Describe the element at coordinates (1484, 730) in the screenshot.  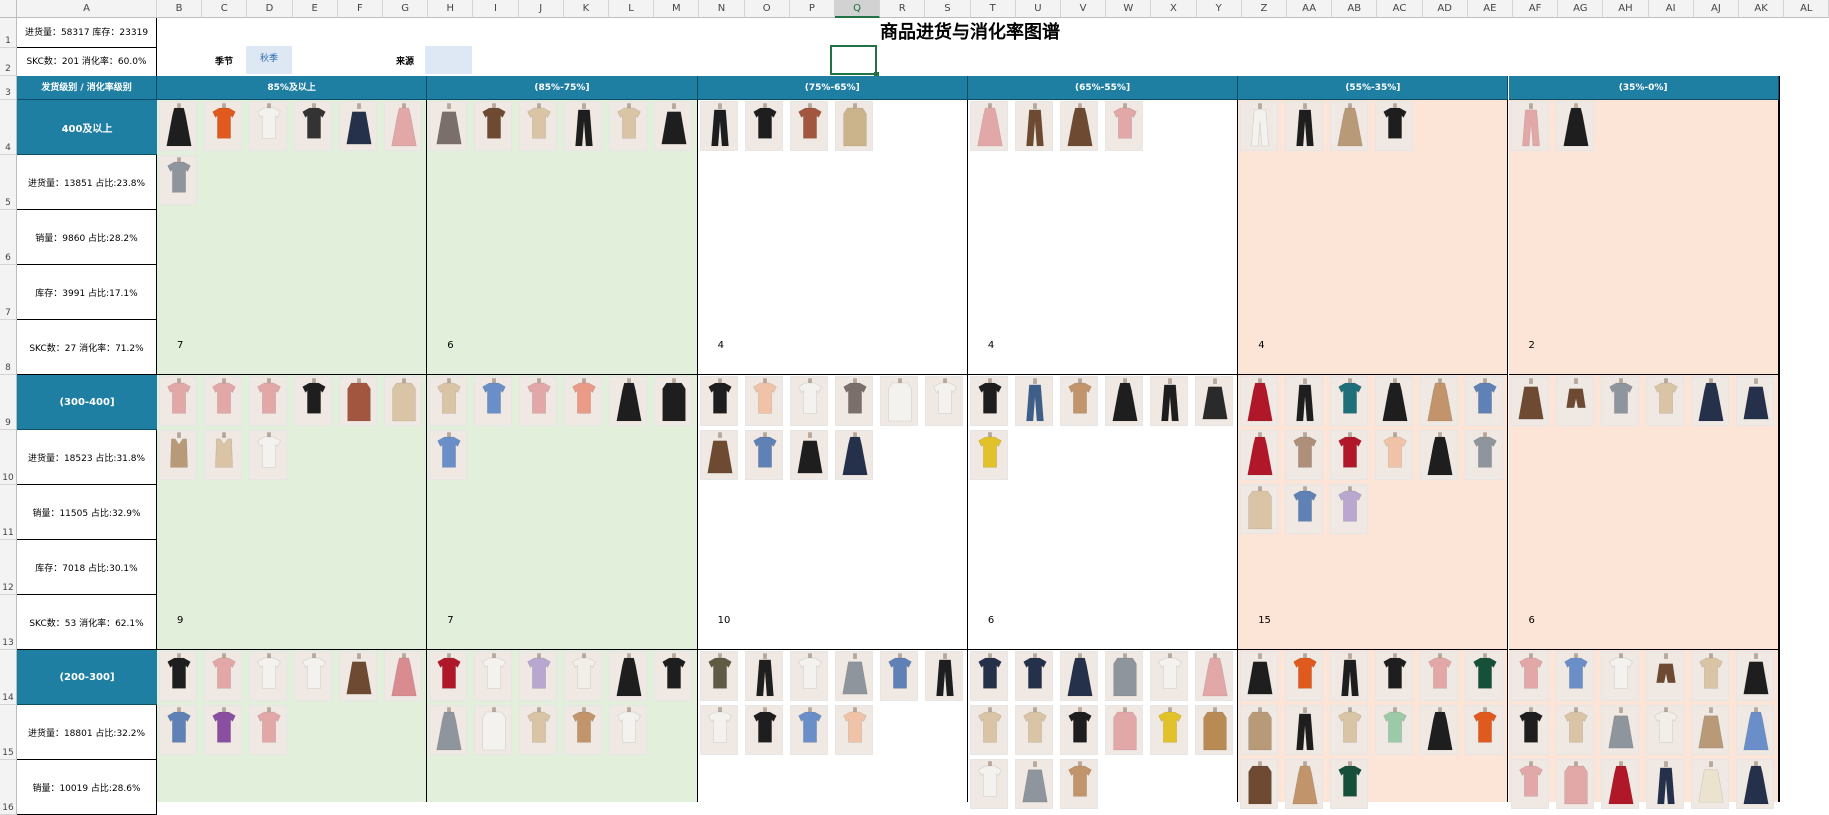
I see `orange-sweater-icon` at that location.